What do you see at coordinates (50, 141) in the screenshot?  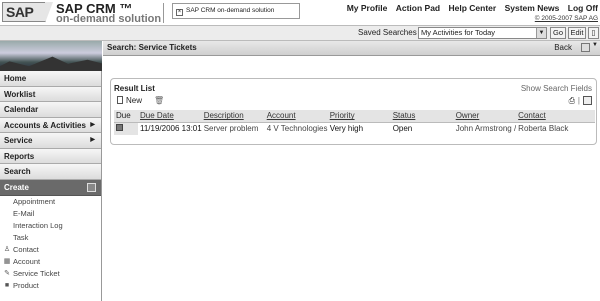 I see `nav-item-service: Service ▶` at bounding box center [50, 141].